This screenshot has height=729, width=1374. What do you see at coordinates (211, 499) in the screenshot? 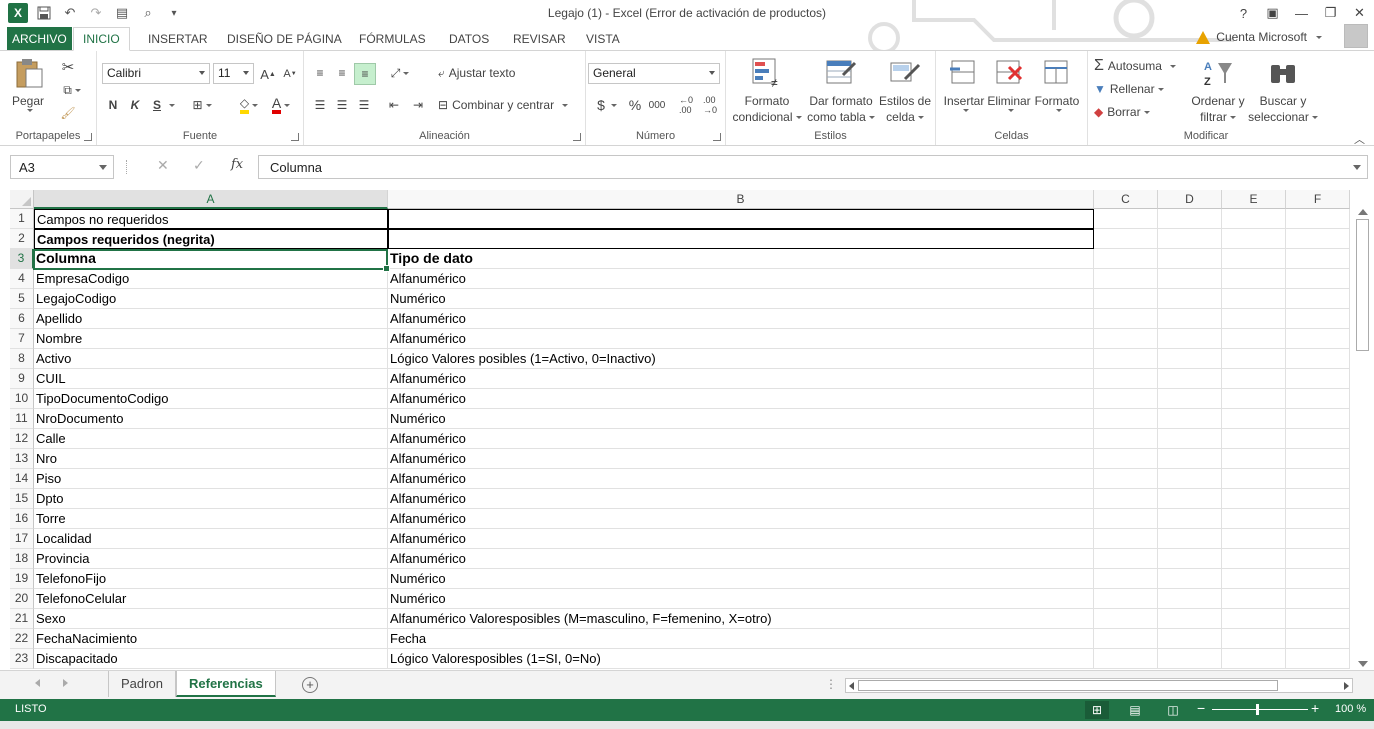
I see `cell-a: Dpto` at bounding box center [211, 499].